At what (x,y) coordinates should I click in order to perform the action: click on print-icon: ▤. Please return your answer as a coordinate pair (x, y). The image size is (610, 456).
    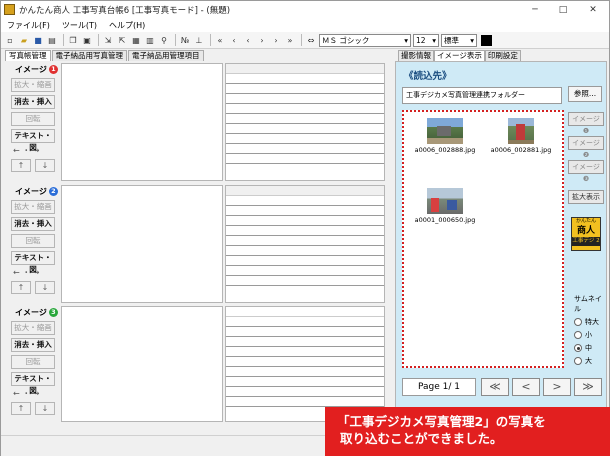
    Looking at the image, I should click on (52, 40).